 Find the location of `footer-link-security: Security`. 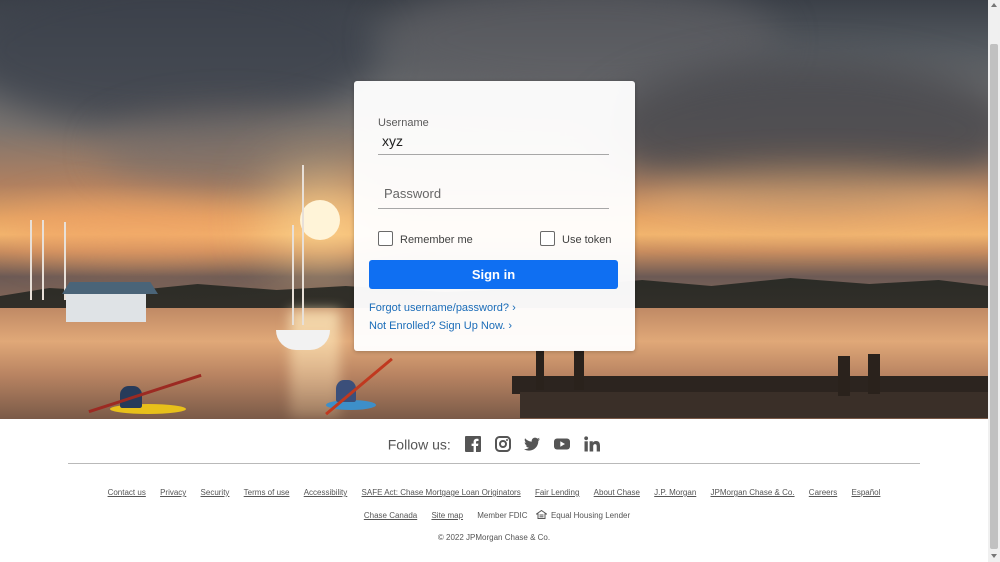

footer-link-security: Security is located at coordinates (215, 492).